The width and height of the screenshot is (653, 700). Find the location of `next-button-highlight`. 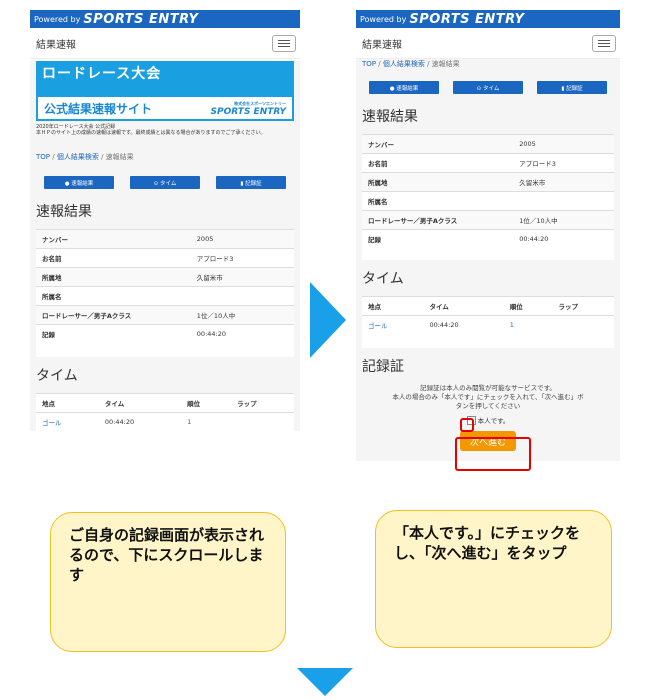

next-button-highlight is located at coordinates (493, 454).